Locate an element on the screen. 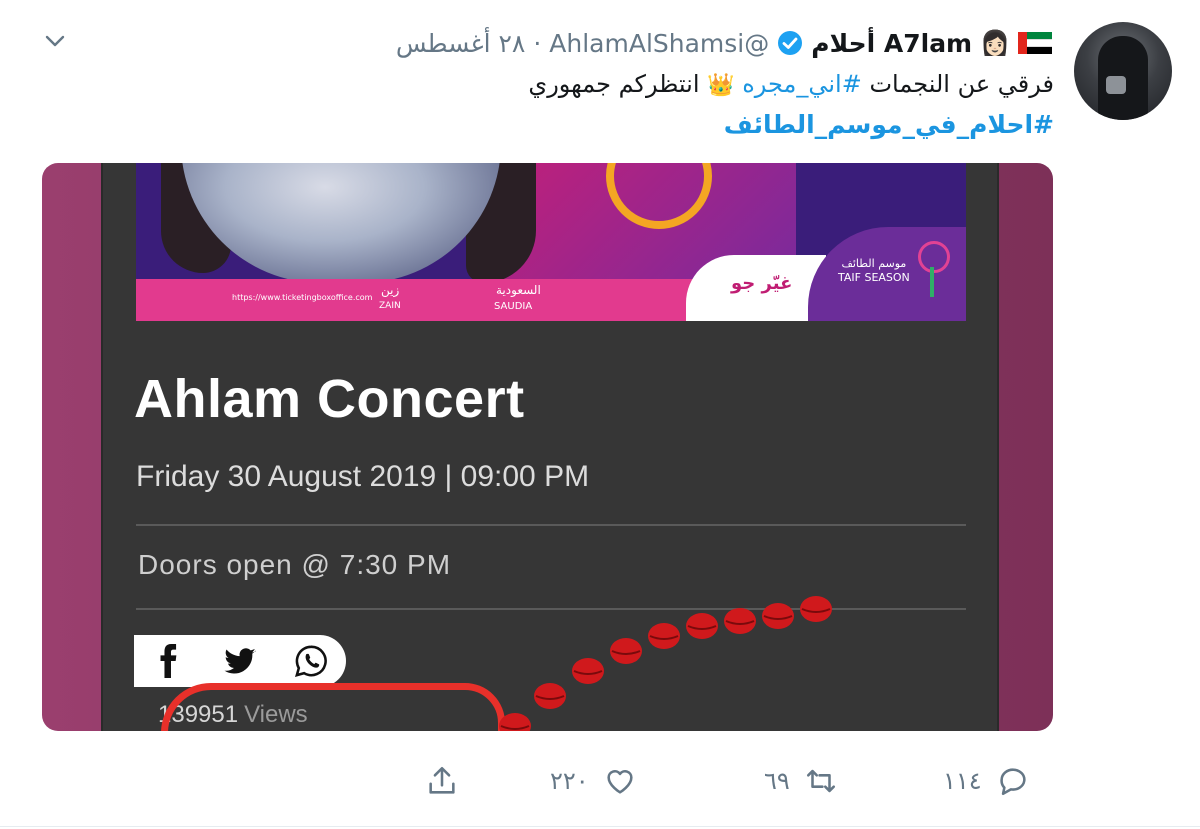 The height and width of the screenshot is (829, 1200). brand-badge: غيّر جو is located at coordinates (756, 288).